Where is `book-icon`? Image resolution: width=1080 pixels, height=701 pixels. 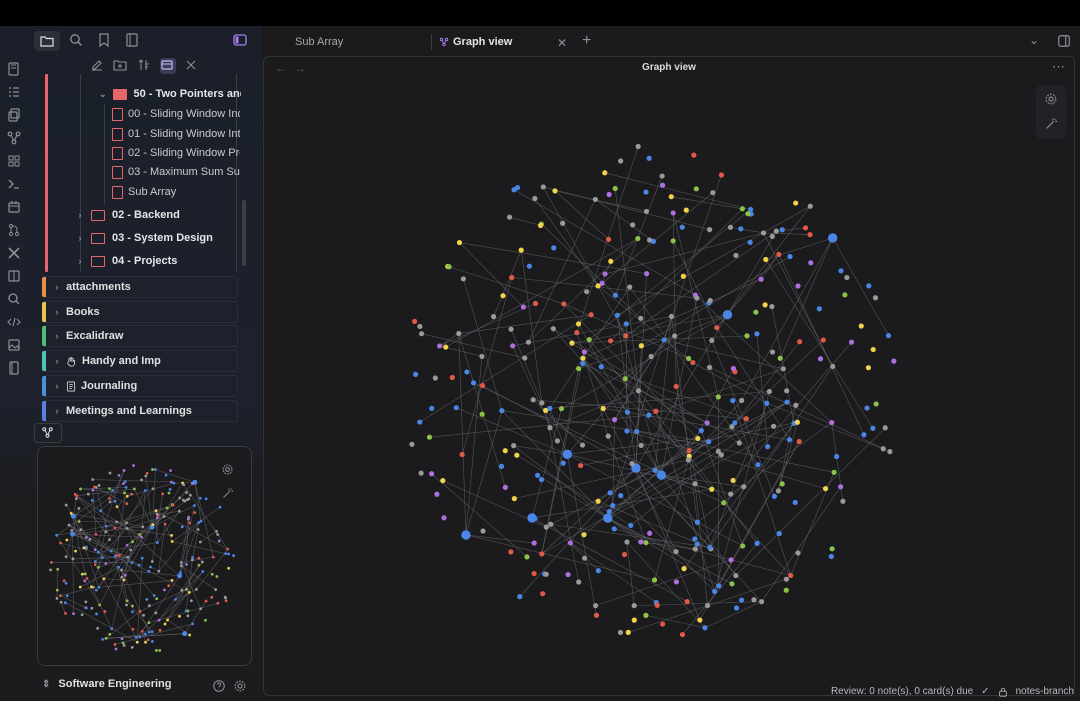
book-icon is located at coordinates (14, 276).